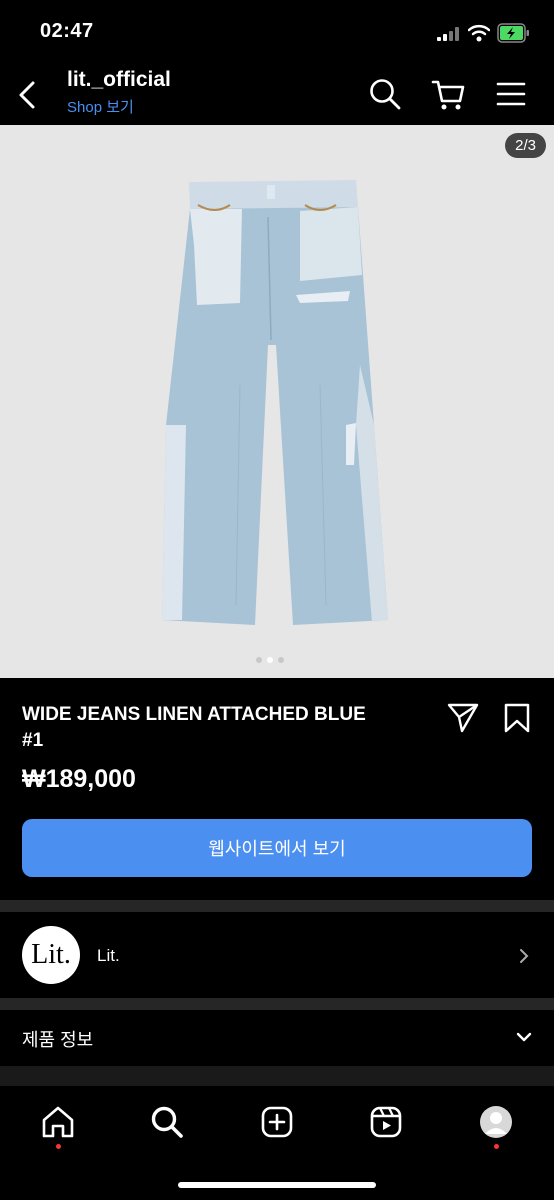 This screenshot has width=554, height=1200. What do you see at coordinates (524, 956) in the screenshot?
I see `chevron-right-icon` at bounding box center [524, 956].